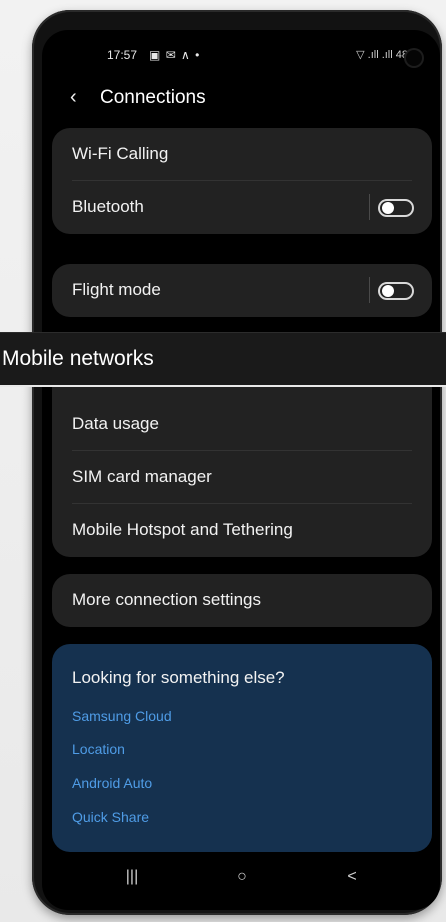 This screenshot has width=446, height=922. I want to click on app-header: ‹ Connections, so click(241, 100).